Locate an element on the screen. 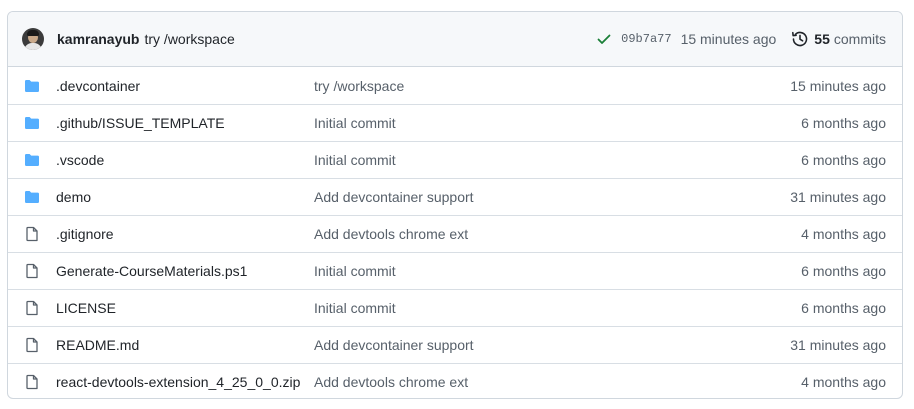  file-commit-age: 15 minutes ago is located at coordinates (838, 85).